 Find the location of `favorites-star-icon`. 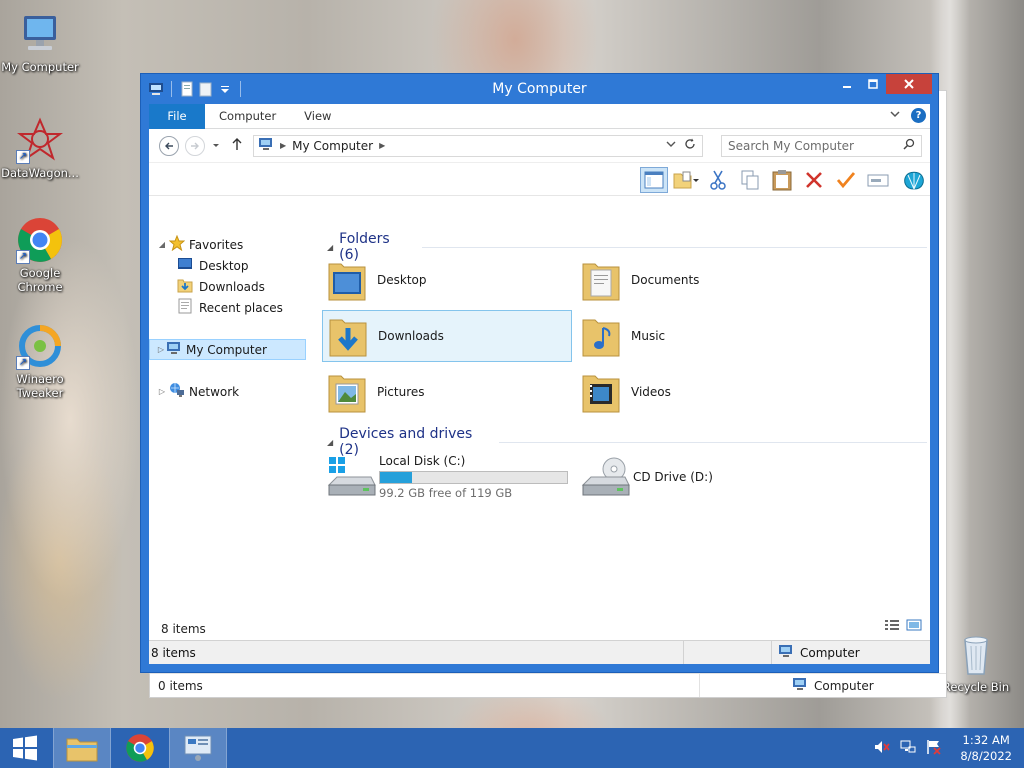

favorites-star-icon is located at coordinates (177, 244).